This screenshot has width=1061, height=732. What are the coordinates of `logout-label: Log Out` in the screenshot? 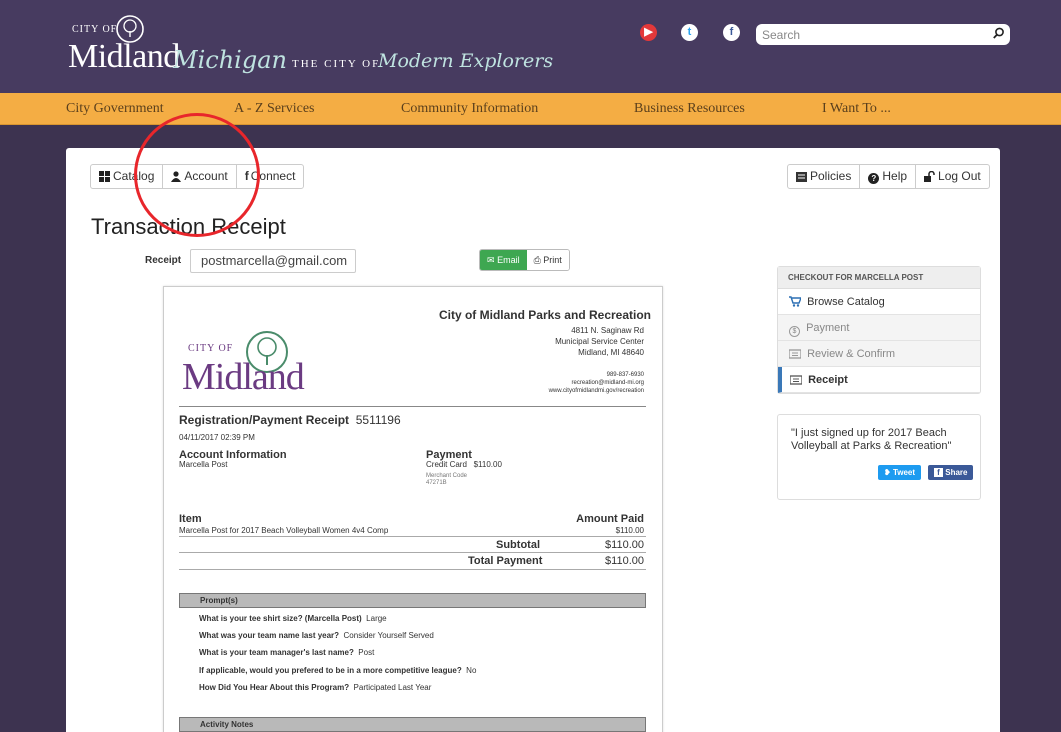 It's located at (959, 176).